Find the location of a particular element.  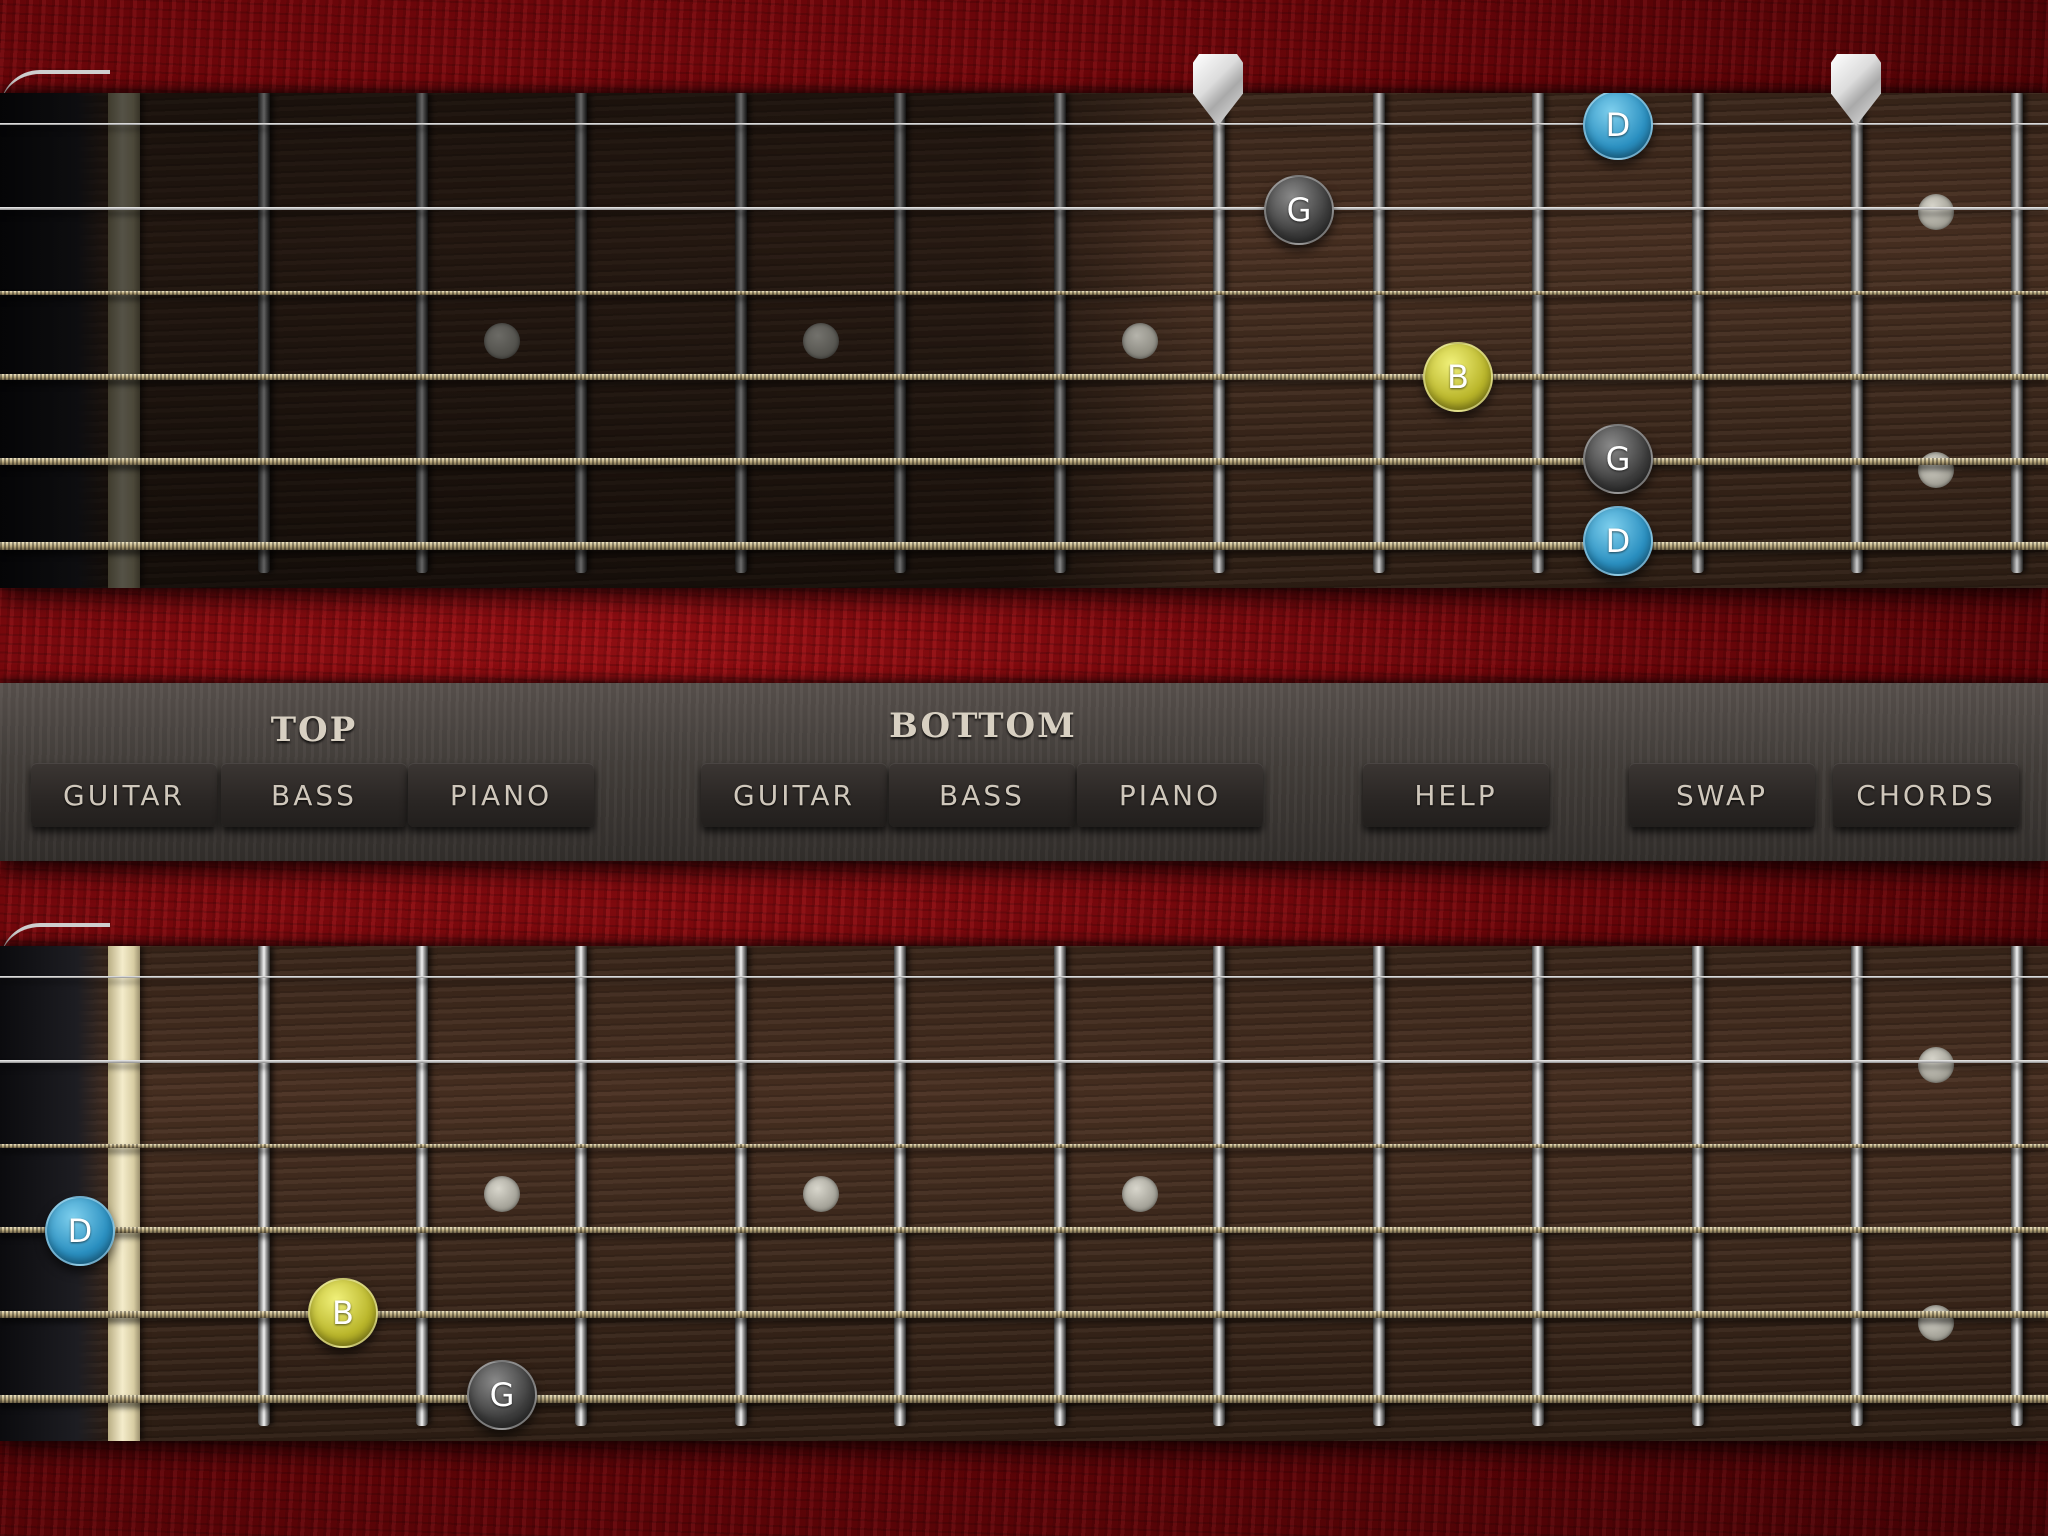

top-group-title: TOP is located at coordinates (314, 730).